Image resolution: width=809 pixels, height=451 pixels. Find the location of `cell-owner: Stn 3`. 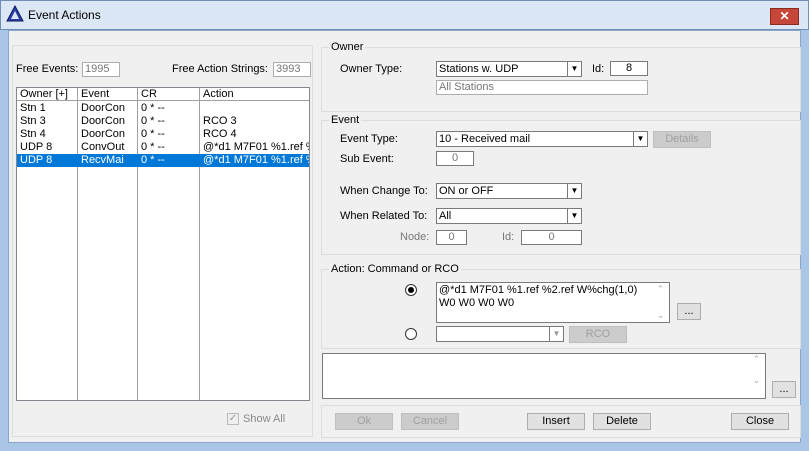

cell-owner: Stn 3 is located at coordinates (33, 121).